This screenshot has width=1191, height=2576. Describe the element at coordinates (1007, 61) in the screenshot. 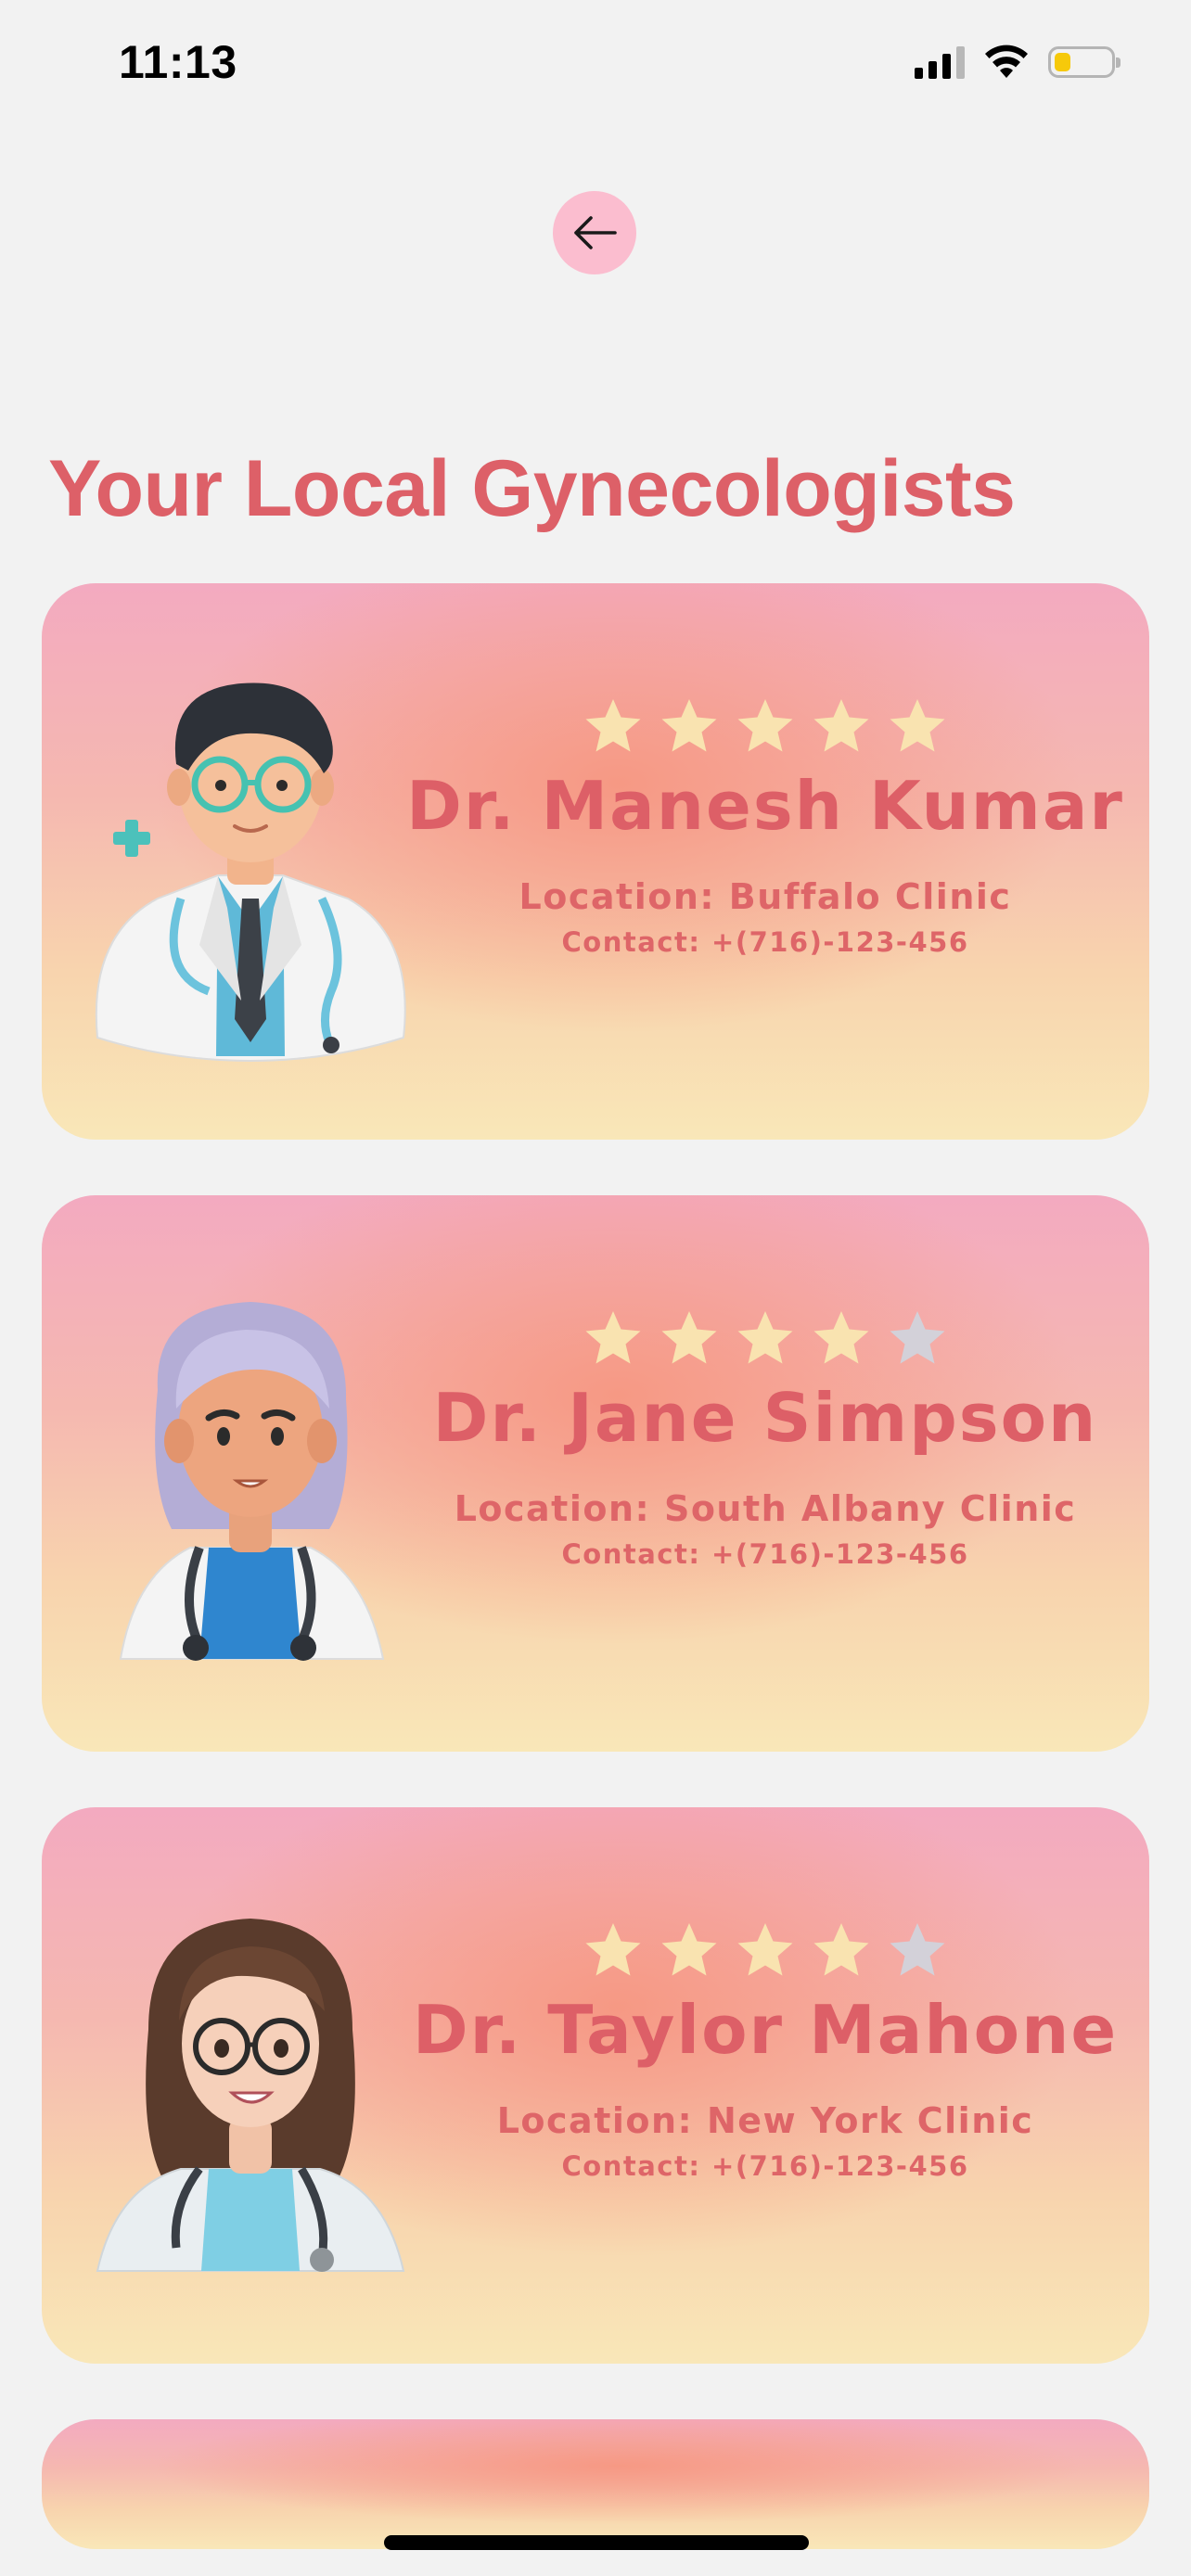

I see `wifi-icon` at that location.